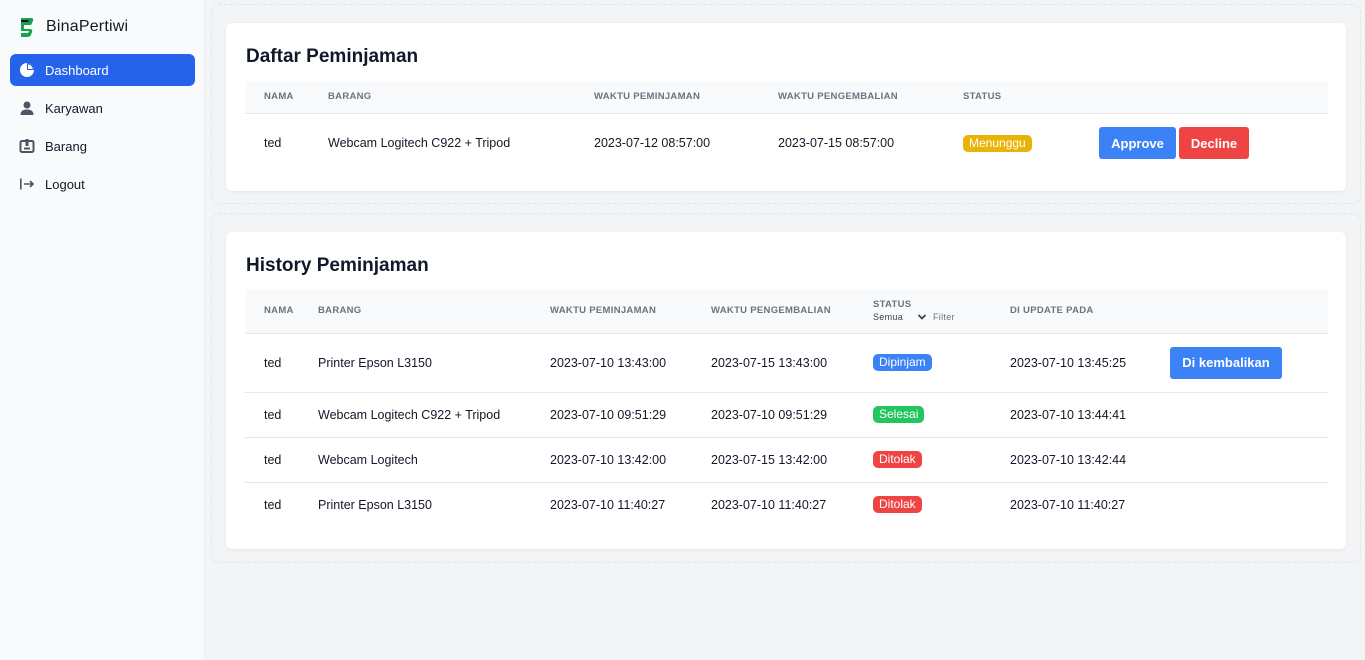 The width and height of the screenshot is (1365, 660). I want to click on status-filter: Semua Filter, so click(941, 317).